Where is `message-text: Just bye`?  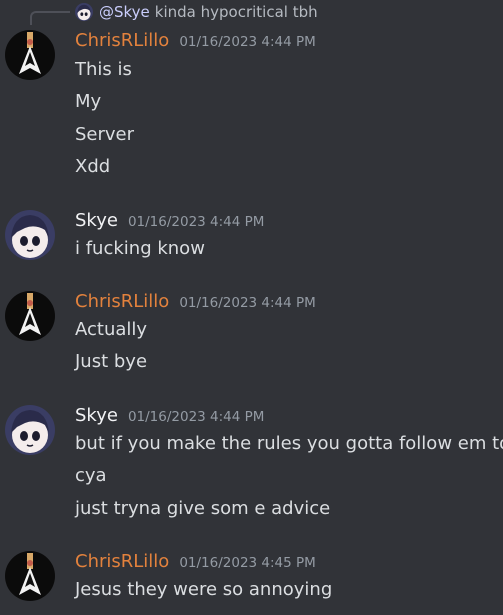
message-text: Just bye is located at coordinates (111, 361).